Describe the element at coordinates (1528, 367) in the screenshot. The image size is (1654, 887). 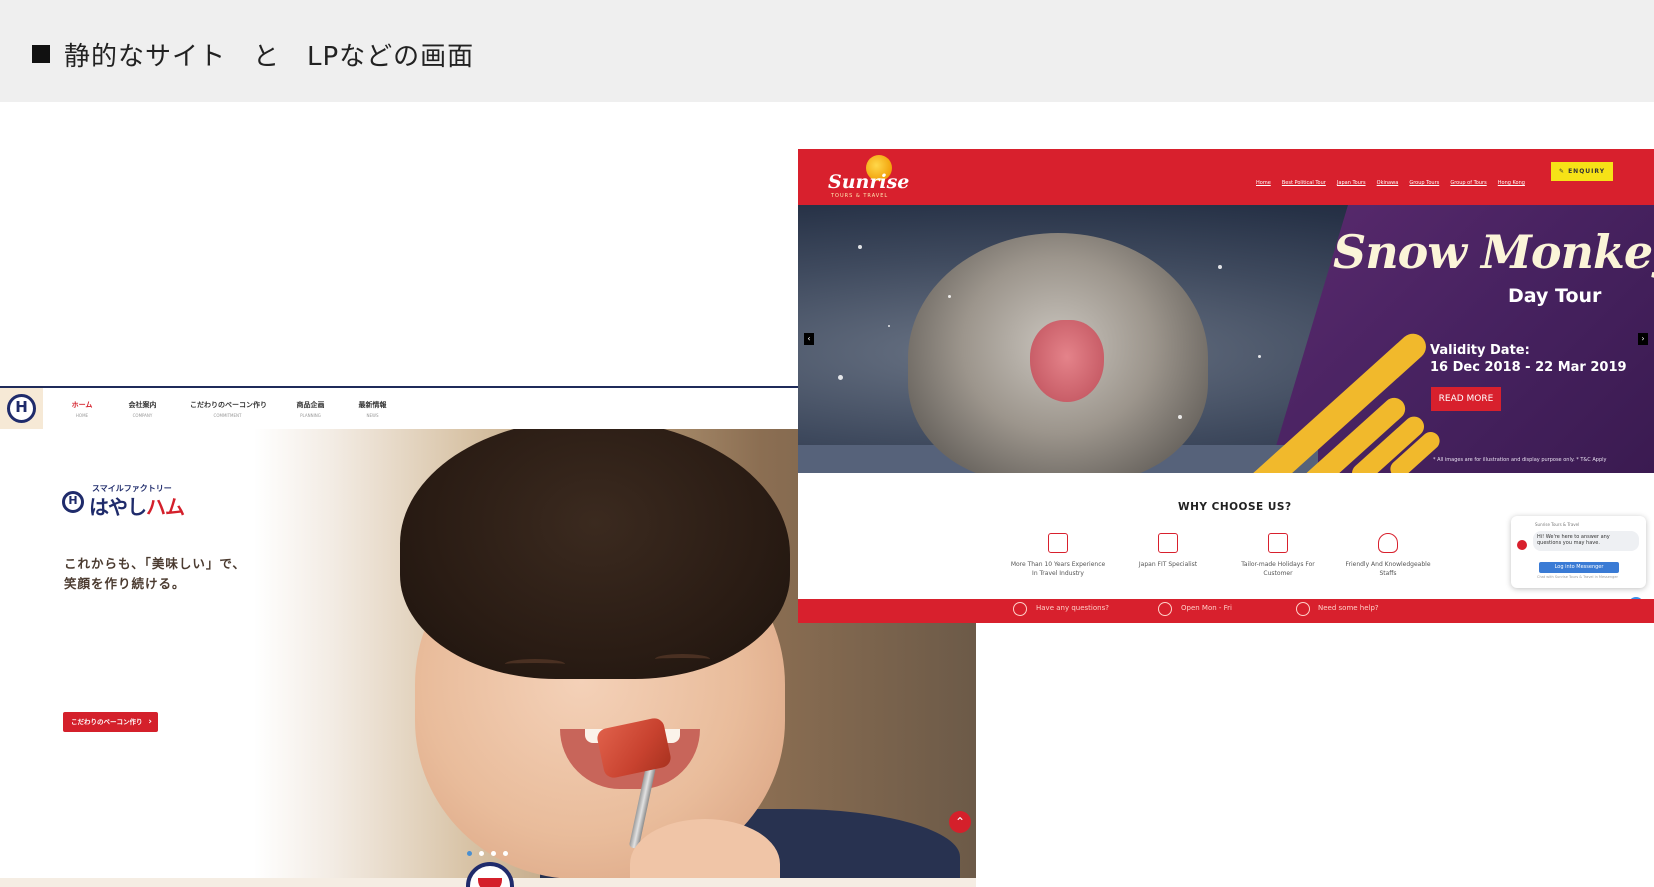
I see `validity-dates: 16 Dec 2018 - 22 Mar 2019` at that location.